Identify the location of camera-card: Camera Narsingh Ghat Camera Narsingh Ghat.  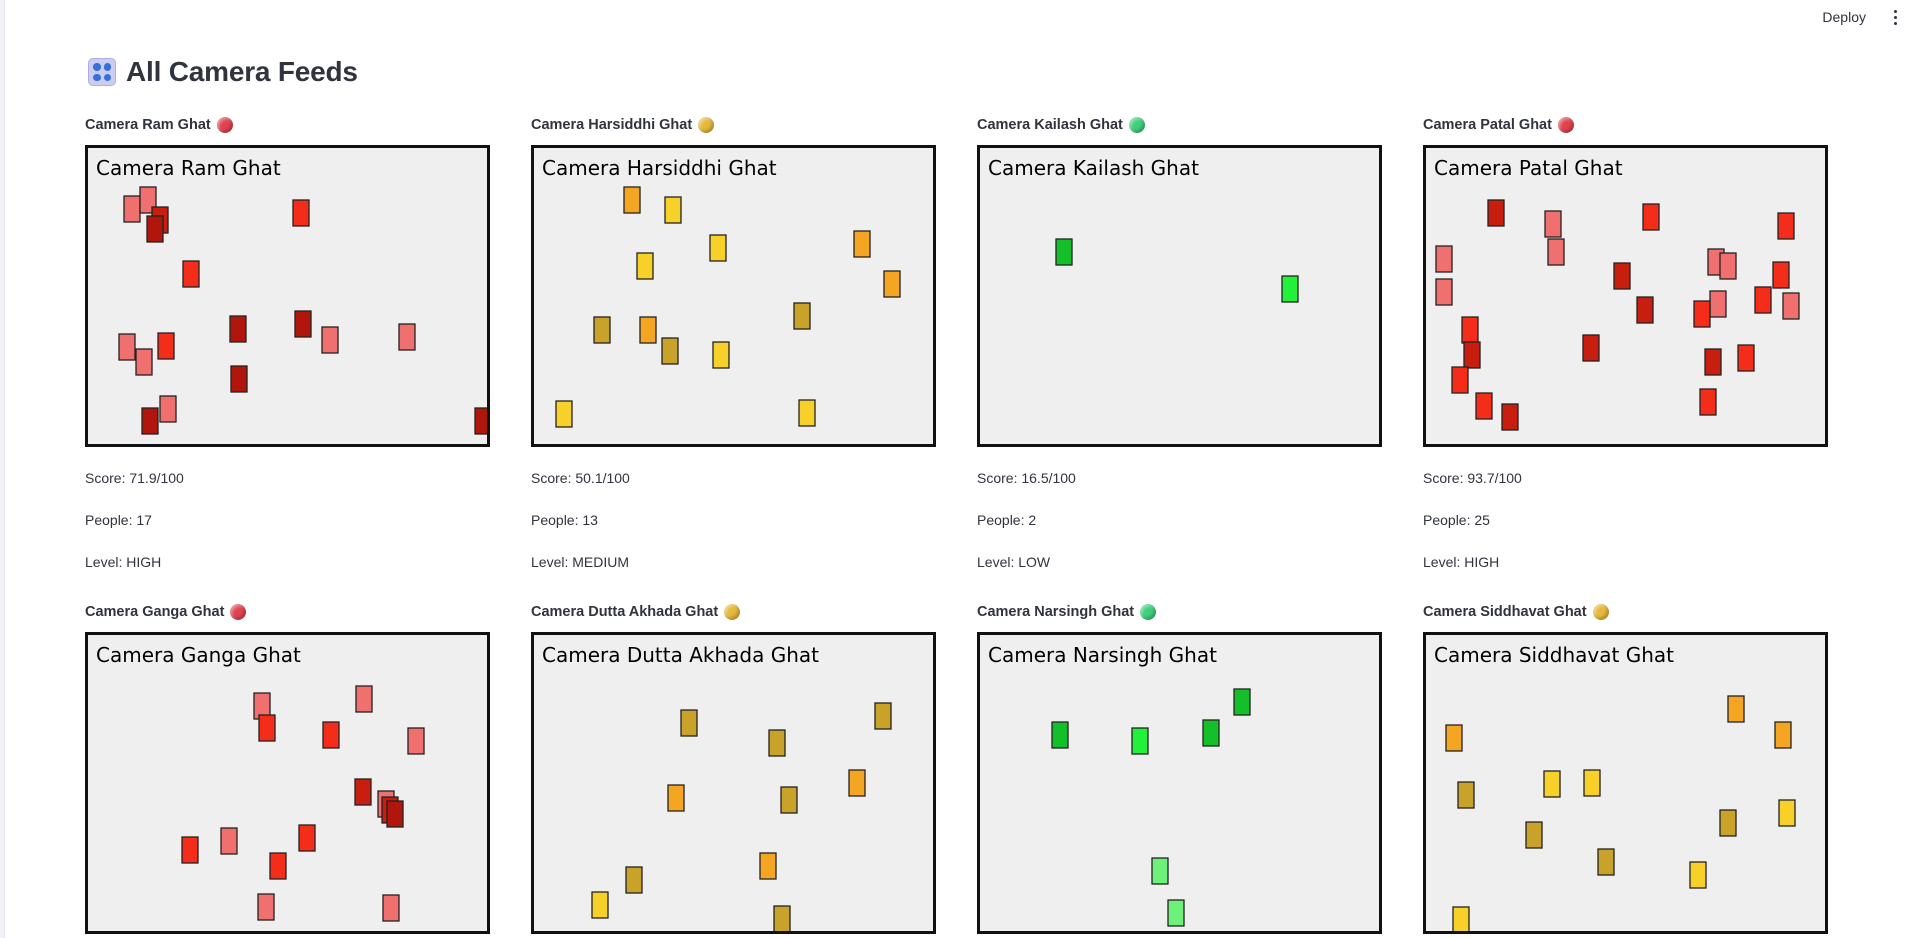
(1179, 770).